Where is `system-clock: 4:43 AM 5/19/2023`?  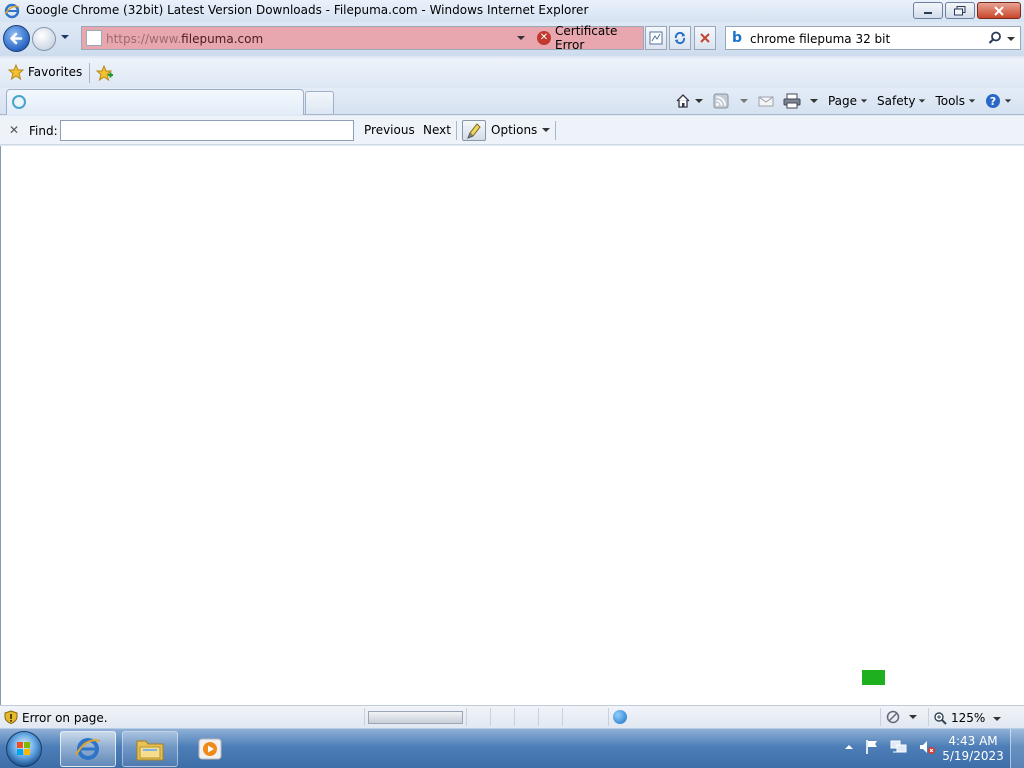 system-clock: 4:43 AM 5/19/2023 is located at coordinates (973, 749).